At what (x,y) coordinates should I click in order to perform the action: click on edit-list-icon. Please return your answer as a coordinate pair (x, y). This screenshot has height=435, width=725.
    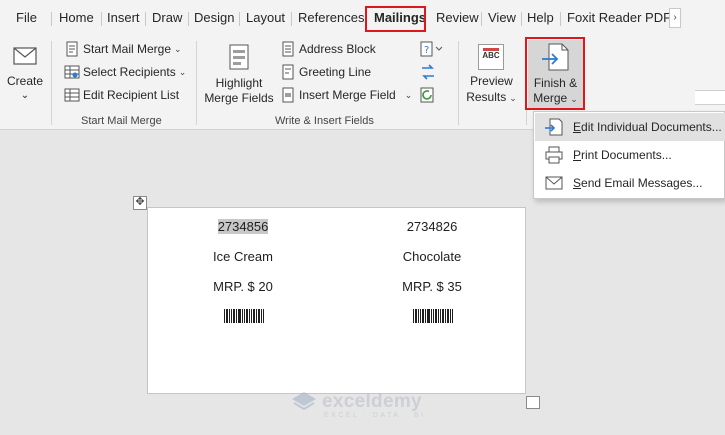
    Looking at the image, I should click on (72, 95).